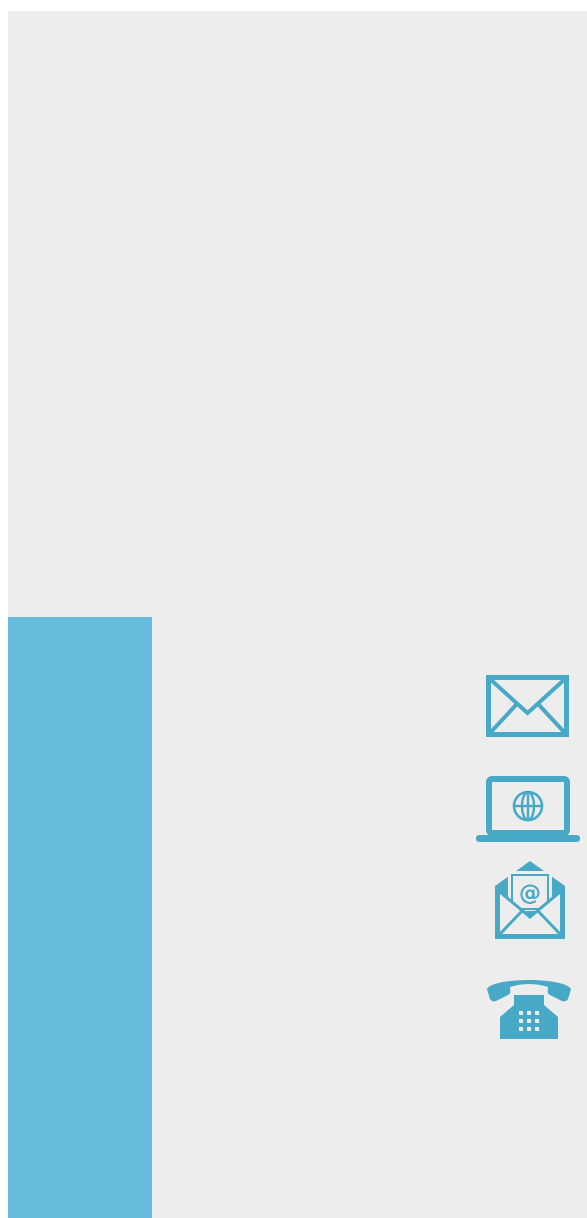  What do you see at coordinates (80, 917) in the screenshot?
I see `accent-bar` at bounding box center [80, 917].